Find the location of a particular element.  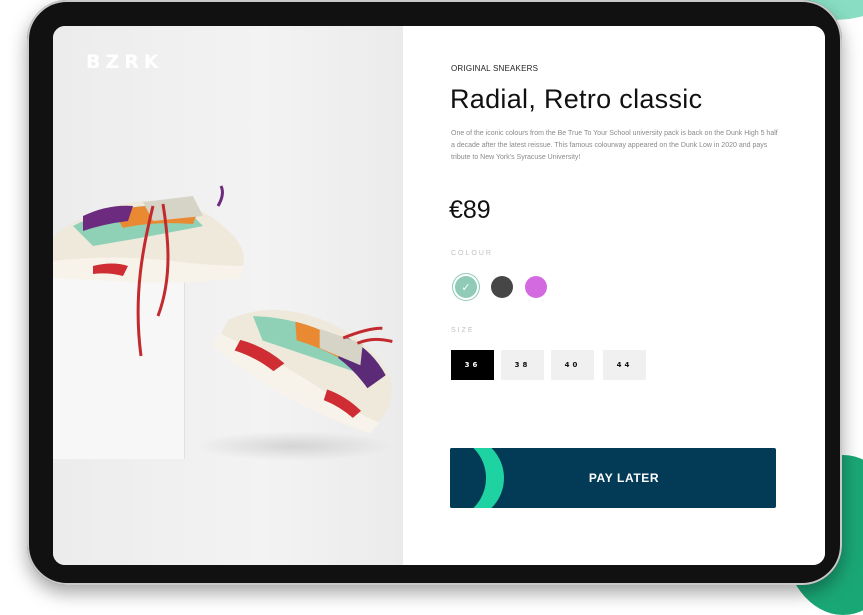

check-icon: ✓ is located at coordinates (466, 287).